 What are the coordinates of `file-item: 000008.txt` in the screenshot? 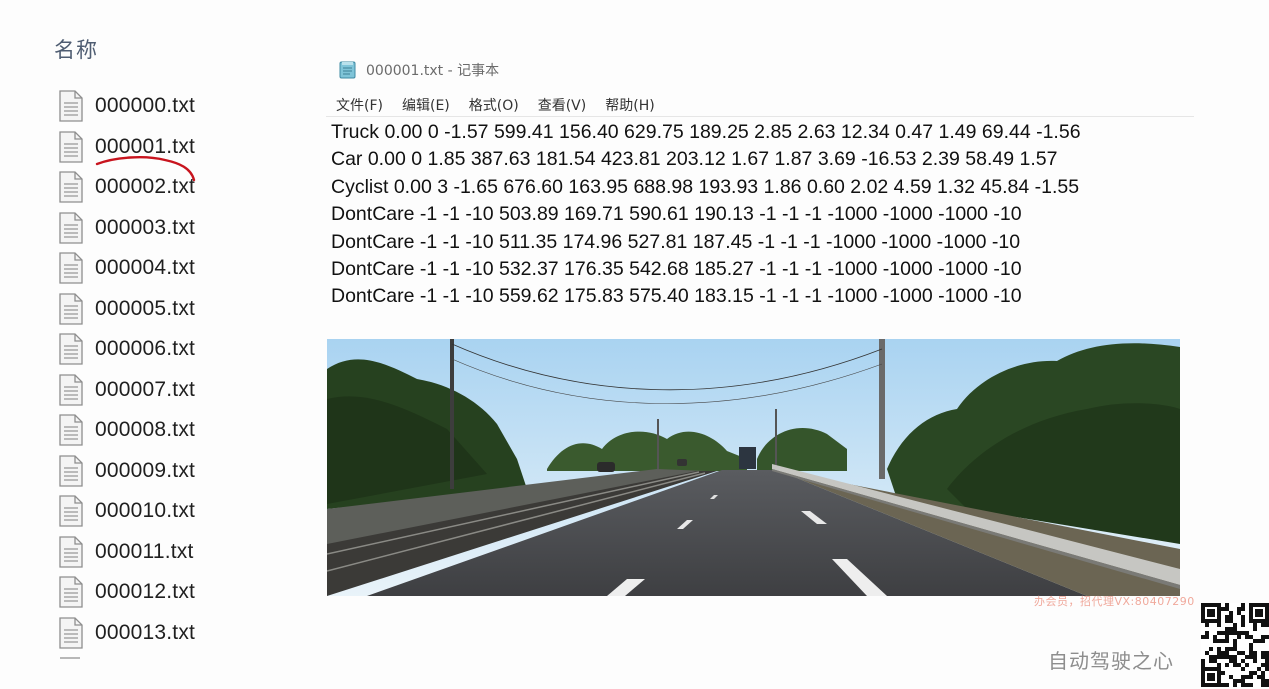 It's located at (126, 430).